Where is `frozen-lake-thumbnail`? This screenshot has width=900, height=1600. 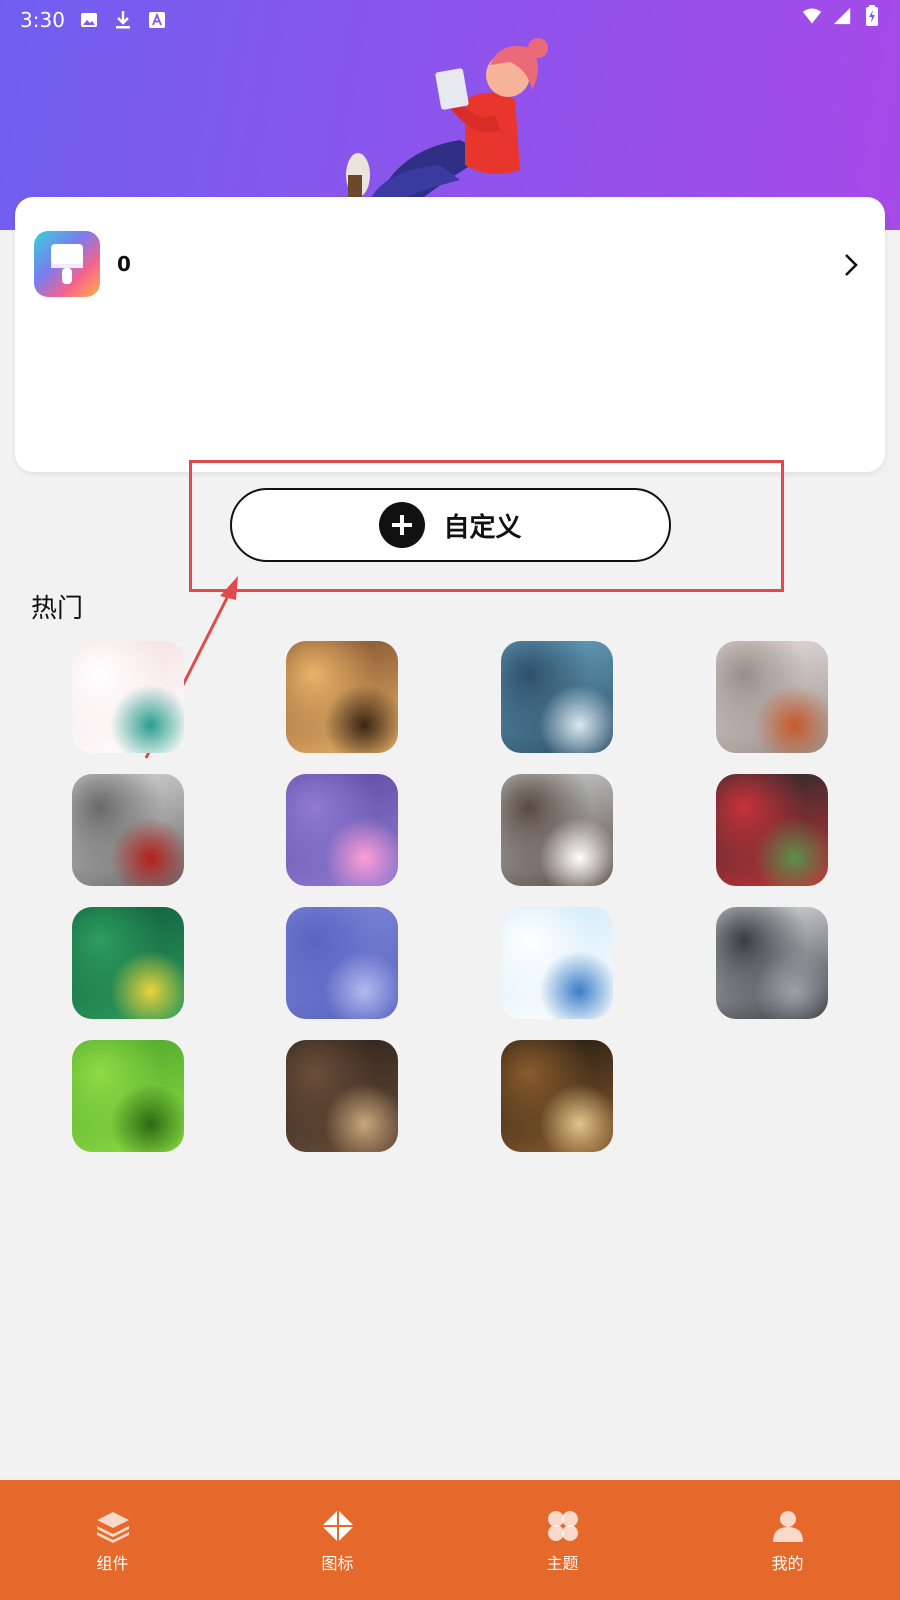 frozen-lake-thumbnail is located at coordinates (772, 963).